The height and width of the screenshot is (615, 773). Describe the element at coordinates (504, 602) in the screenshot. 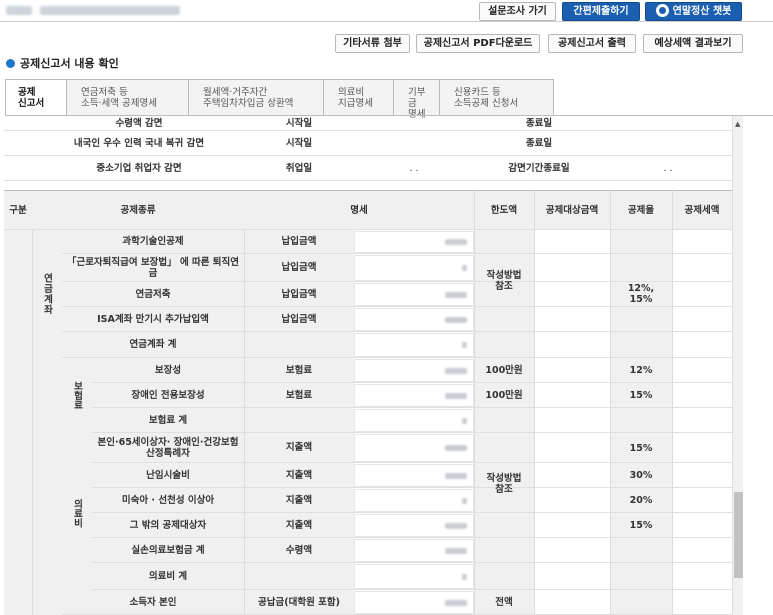

I see `education-limit: 전액` at that location.